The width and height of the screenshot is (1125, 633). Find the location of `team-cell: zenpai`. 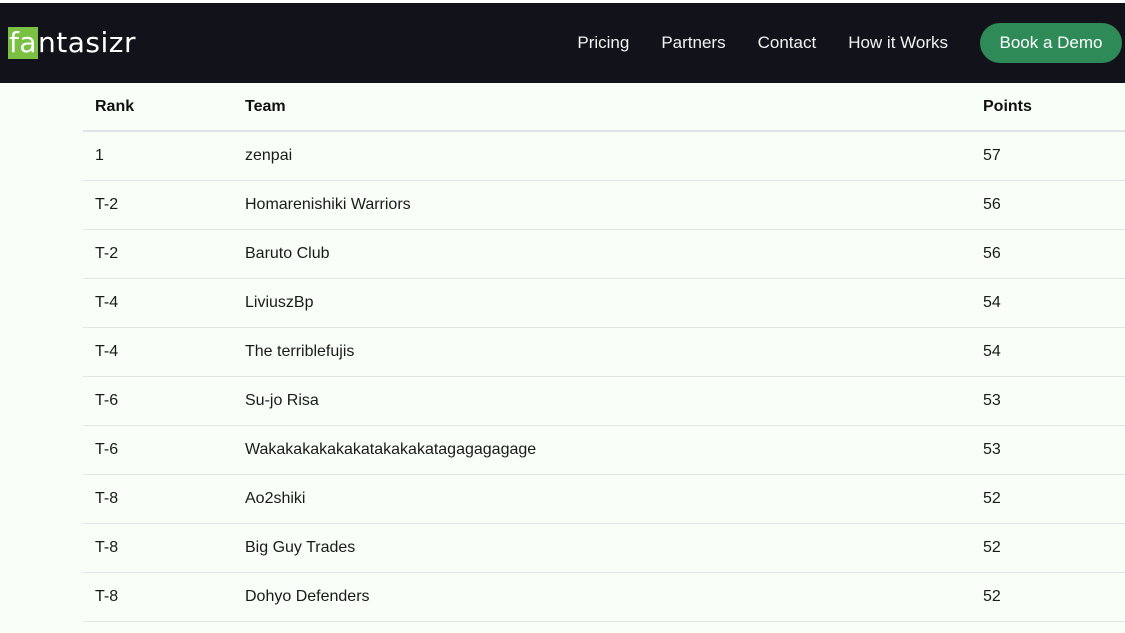

team-cell: zenpai is located at coordinates (602, 156).